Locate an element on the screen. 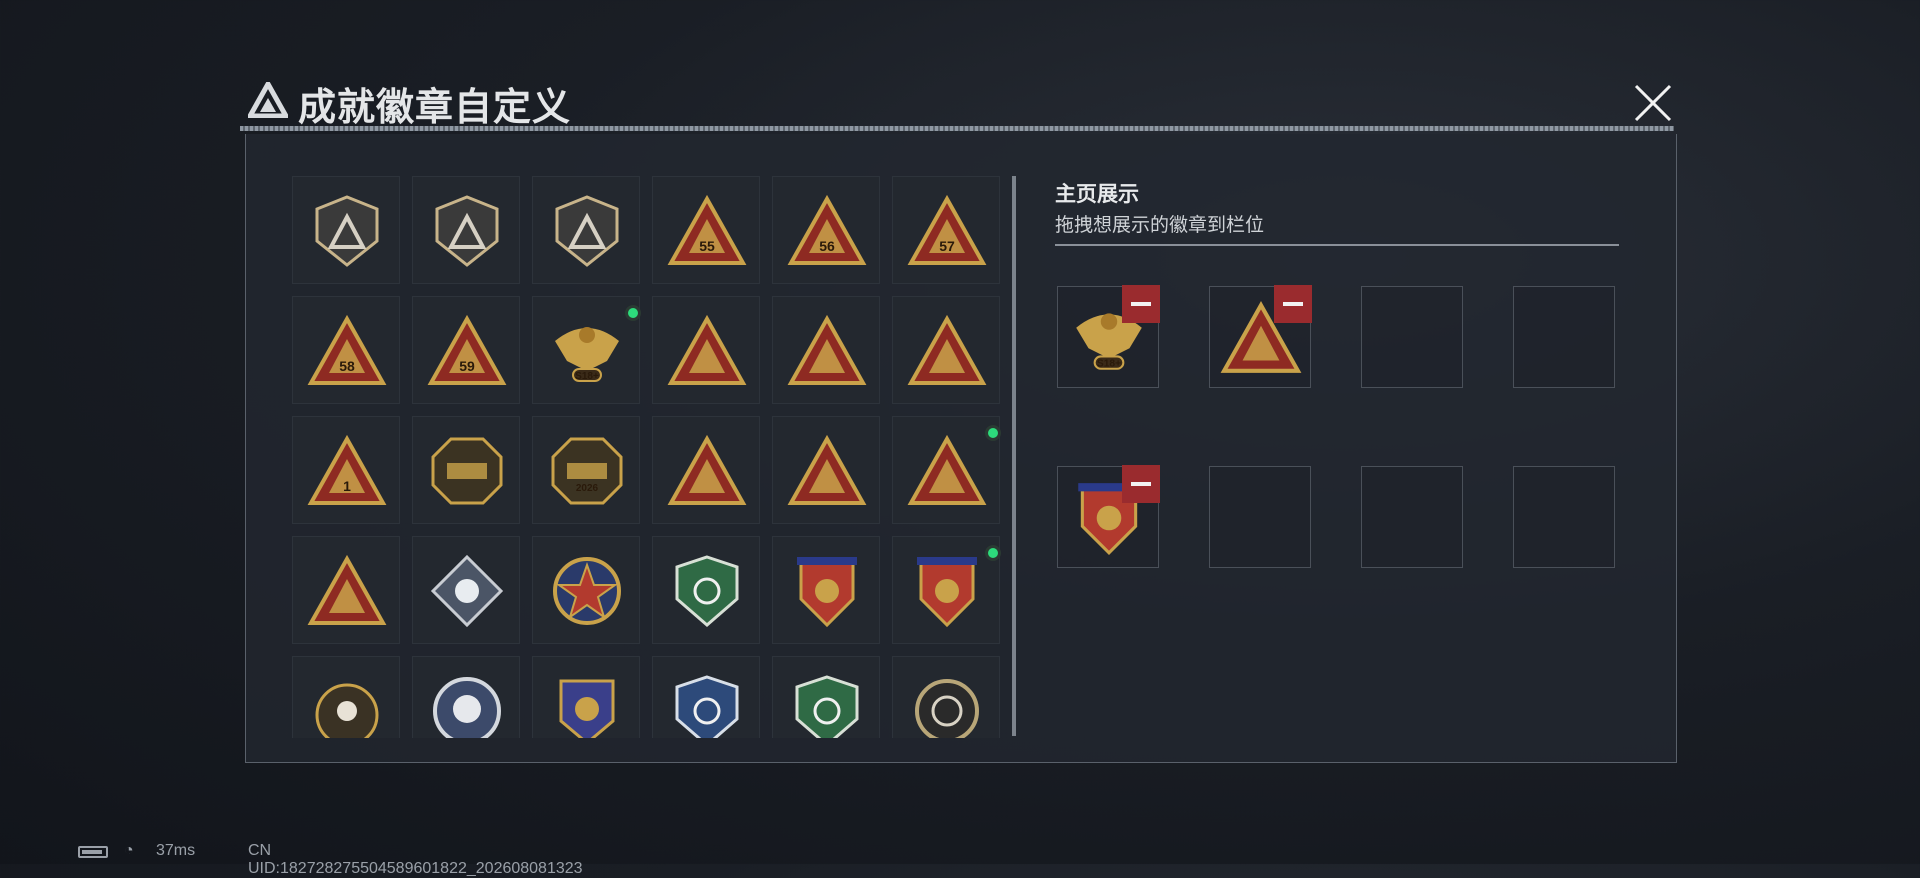 The image size is (1920, 878). badge-diamond-icon is located at coordinates (467, 591).